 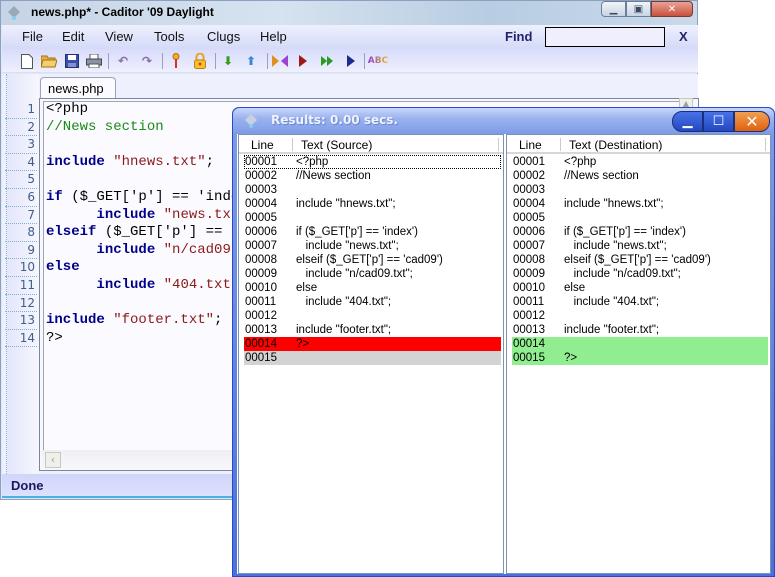 I want to click on chevron-left-icon: ‹, so click(x=53, y=459).